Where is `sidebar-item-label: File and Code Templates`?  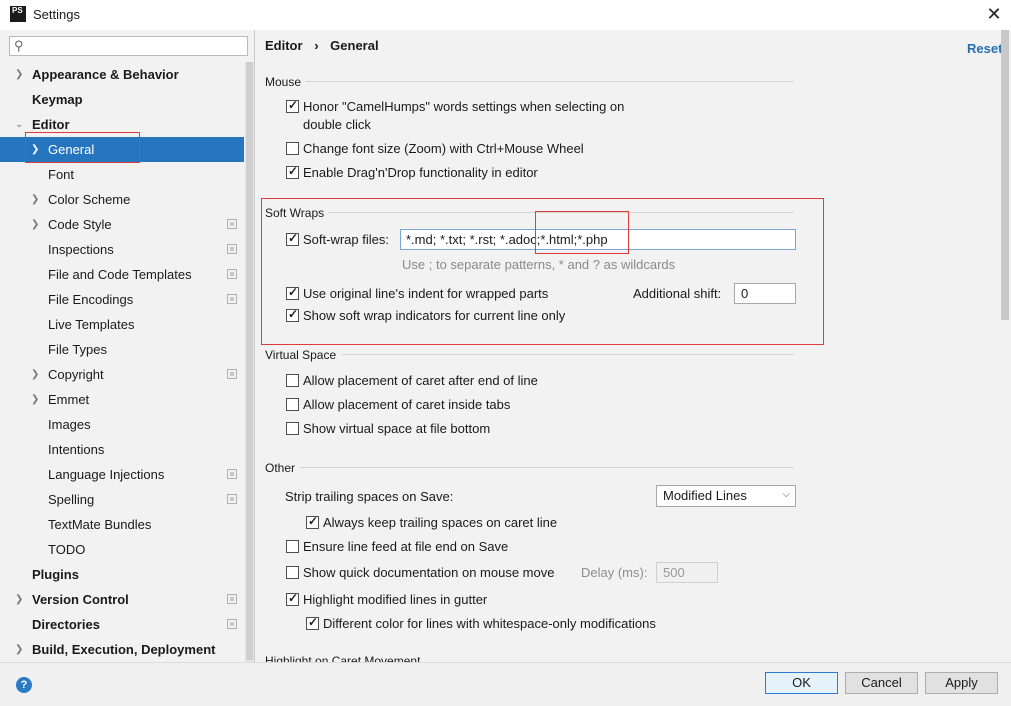 sidebar-item-label: File and Code Templates is located at coordinates (120, 274).